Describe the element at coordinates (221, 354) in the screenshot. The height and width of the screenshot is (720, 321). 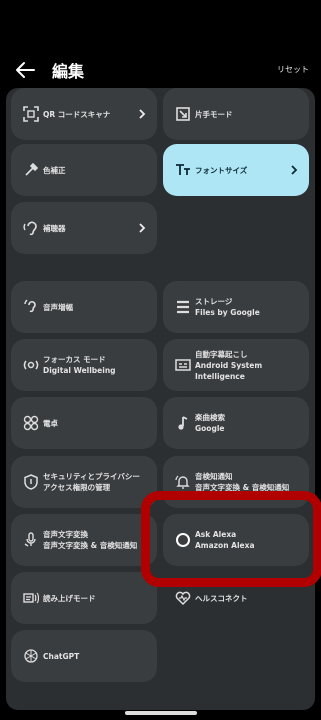
I see `tile-label: 自動字幕起こし` at that location.